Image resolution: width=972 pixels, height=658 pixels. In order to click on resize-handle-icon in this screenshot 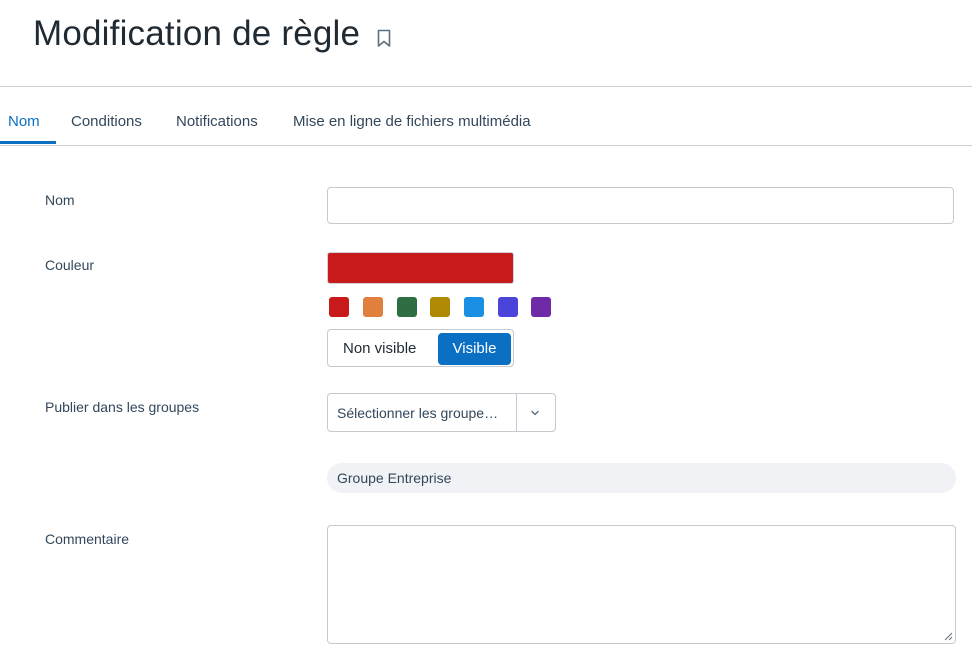, I will do `click(948, 636)`.